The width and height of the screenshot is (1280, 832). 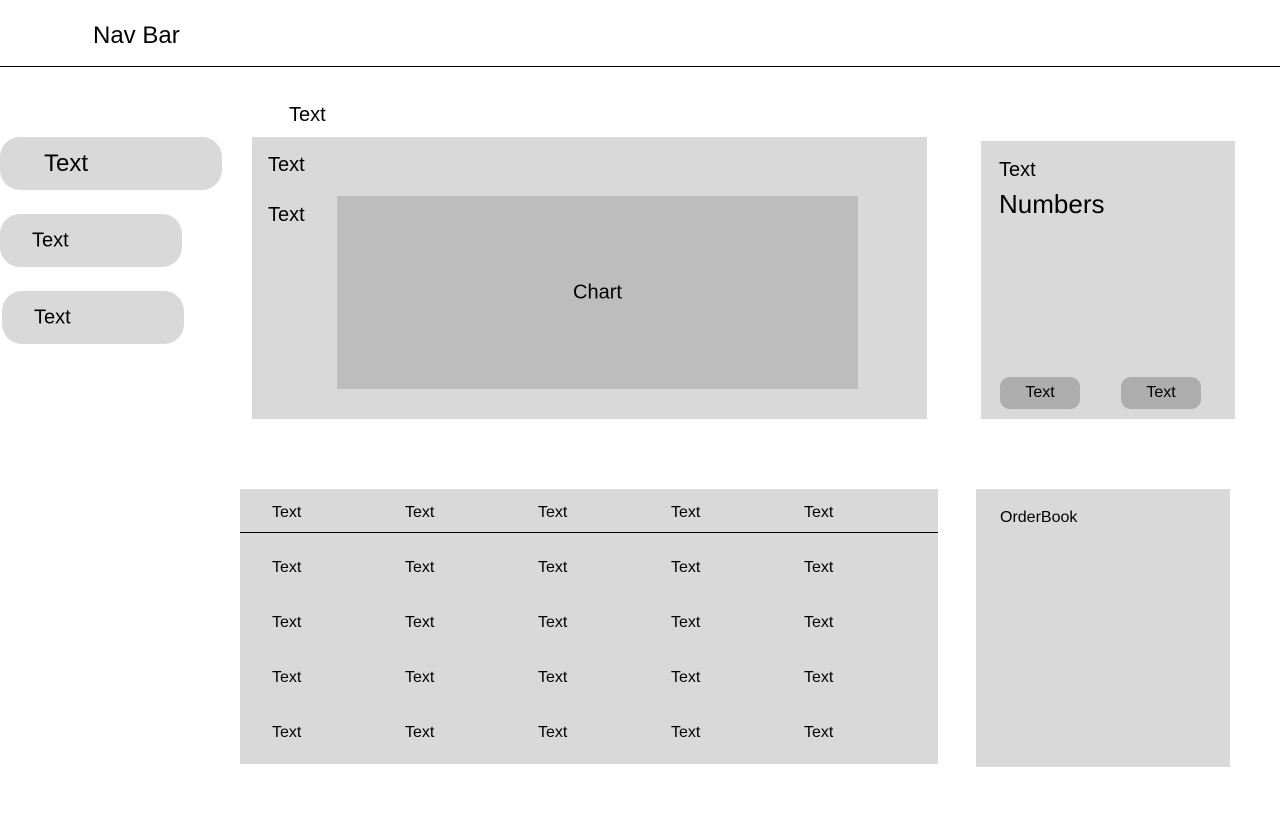 I want to click on nav-title: Nav Bar, so click(x=136, y=35).